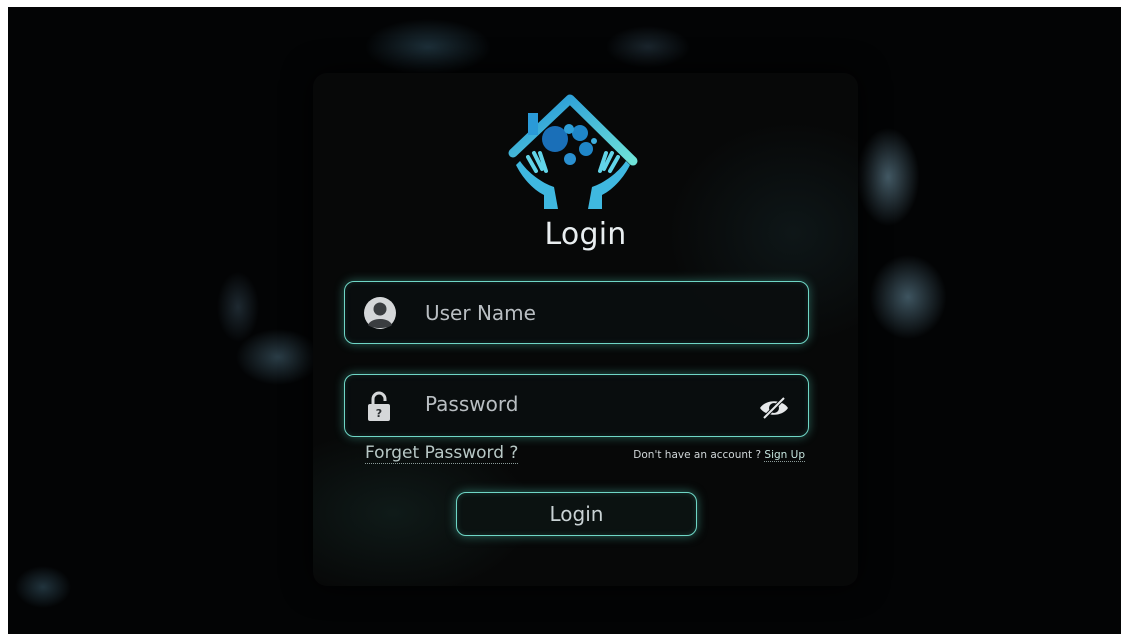 The height and width of the screenshot is (634, 1121). Describe the element at coordinates (380, 313) in the screenshot. I see `user-avatar-icon` at that location.